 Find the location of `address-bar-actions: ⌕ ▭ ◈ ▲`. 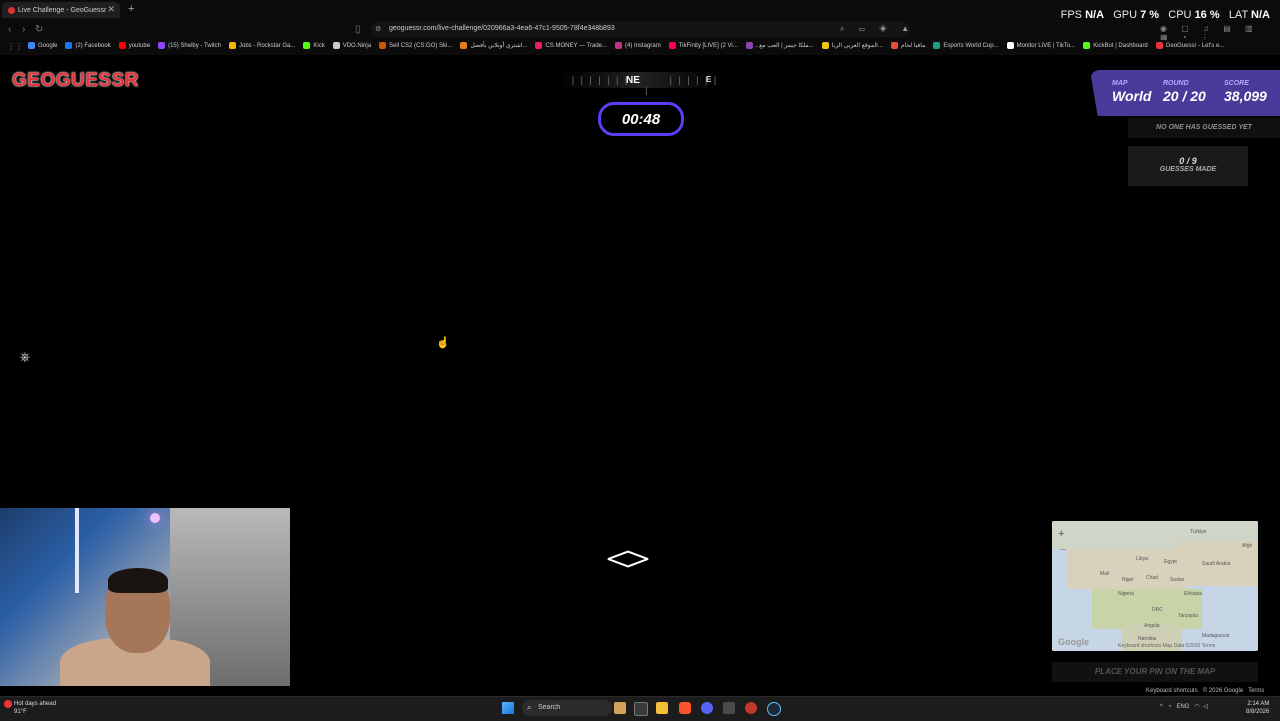

address-bar-actions: ⌕ ▭ ◈ ▲ is located at coordinates (877, 29).